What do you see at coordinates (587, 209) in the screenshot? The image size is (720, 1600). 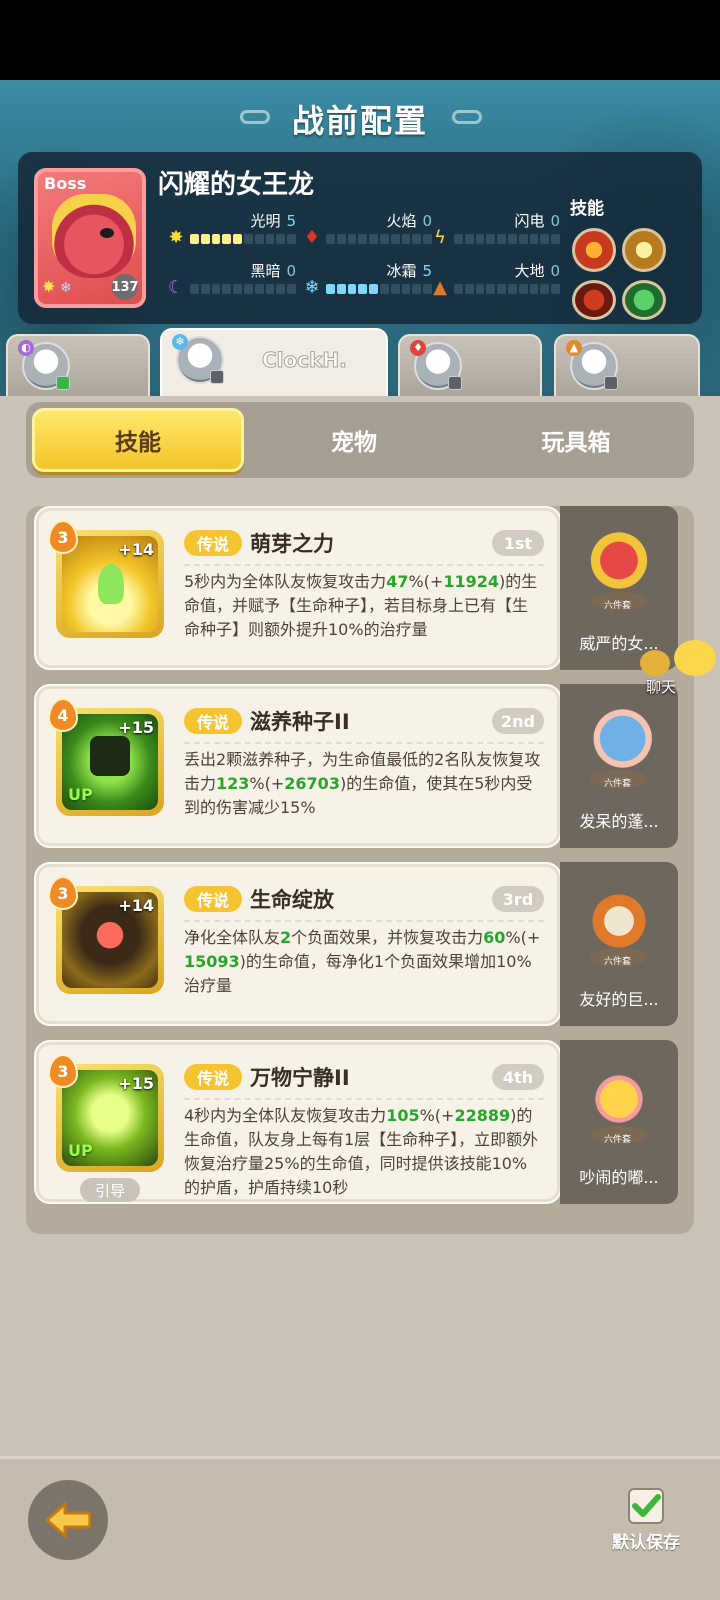 I see `boss-skills-label: 技能` at bounding box center [587, 209].